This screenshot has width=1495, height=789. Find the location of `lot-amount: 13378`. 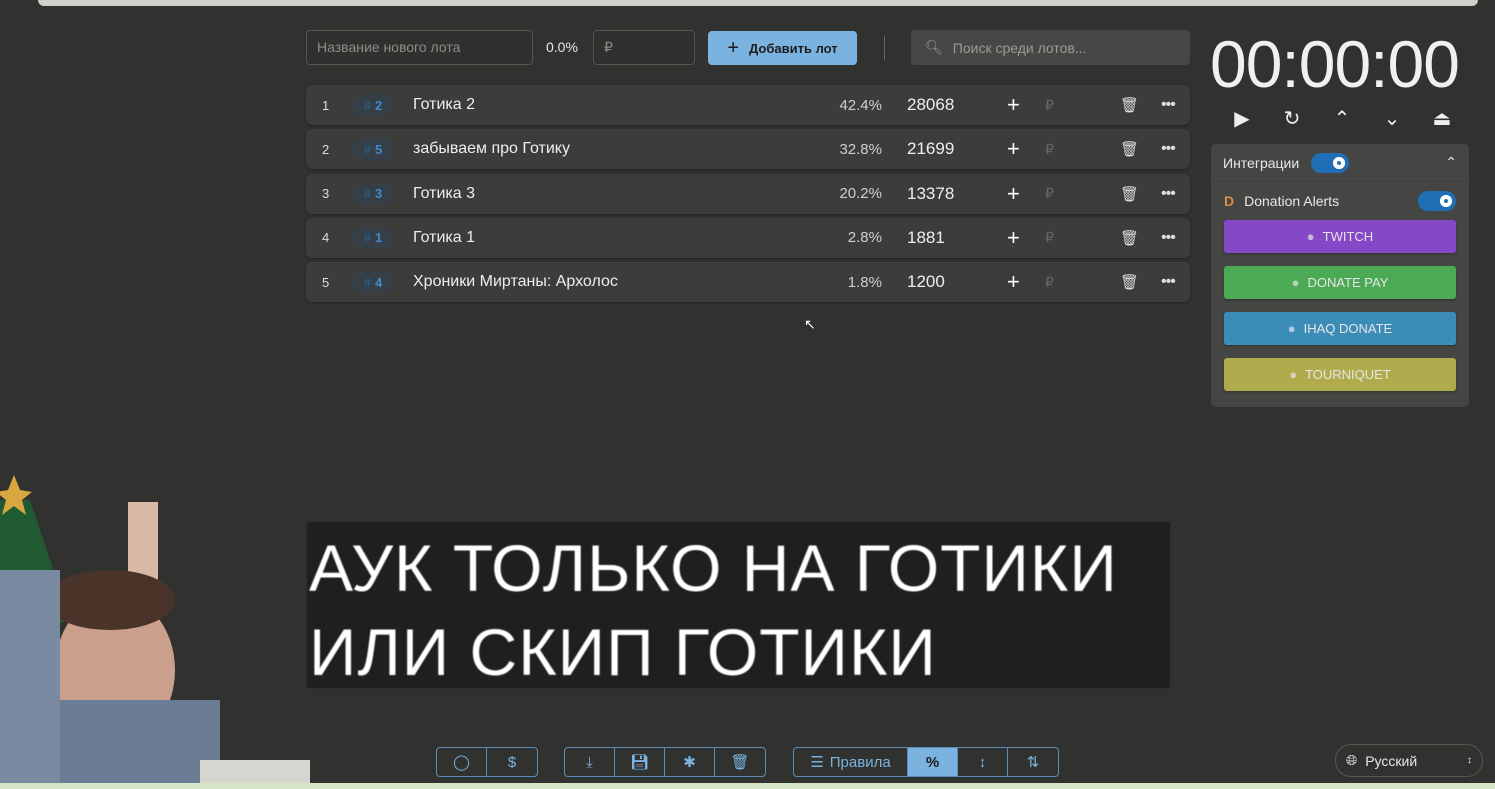

lot-amount: 13378 is located at coordinates (930, 194).